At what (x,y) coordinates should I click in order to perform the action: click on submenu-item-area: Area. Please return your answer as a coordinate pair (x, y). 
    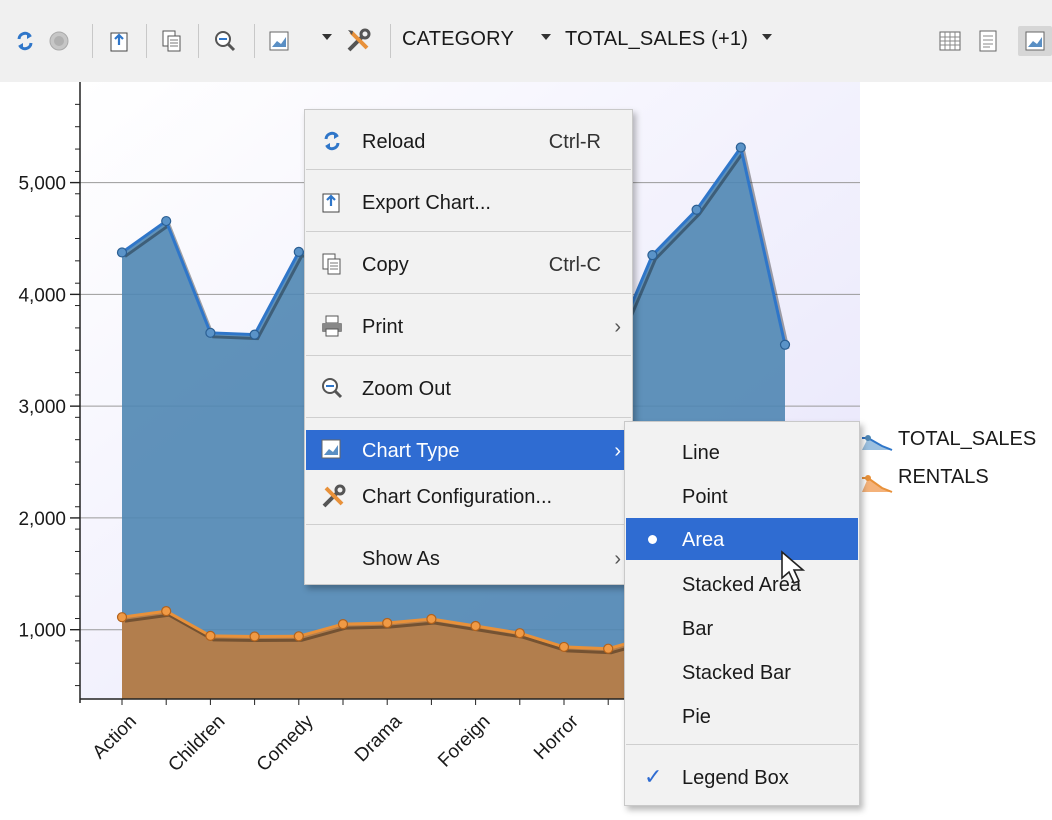
    Looking at the image, I should click on (742, 539).